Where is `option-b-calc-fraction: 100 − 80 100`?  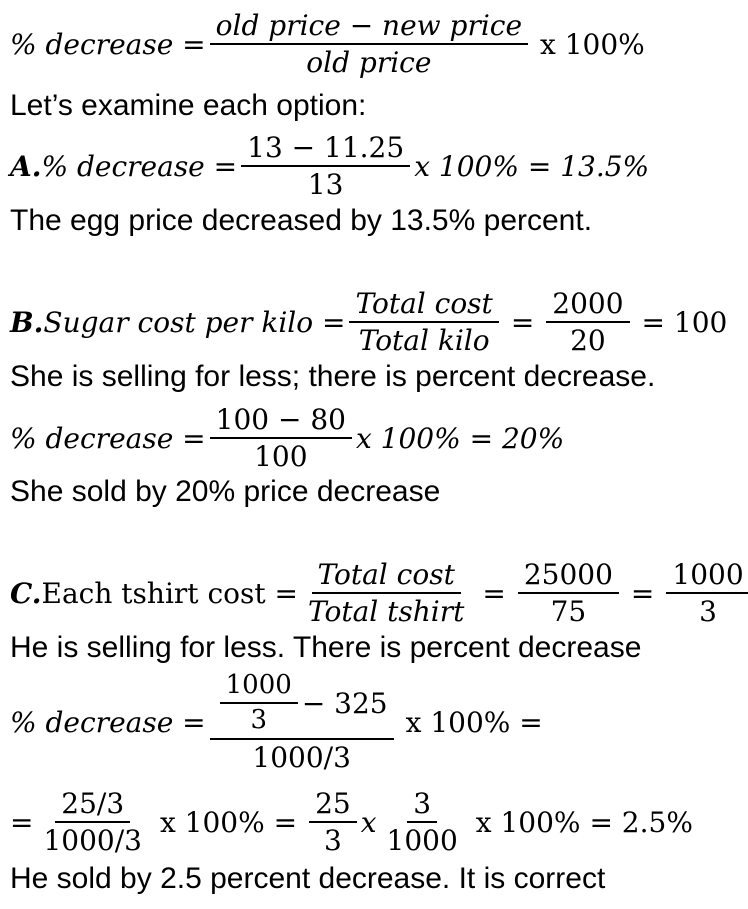
option-b-calc-fraction: 100 − 80 100 is located at coordinates (280, 438).